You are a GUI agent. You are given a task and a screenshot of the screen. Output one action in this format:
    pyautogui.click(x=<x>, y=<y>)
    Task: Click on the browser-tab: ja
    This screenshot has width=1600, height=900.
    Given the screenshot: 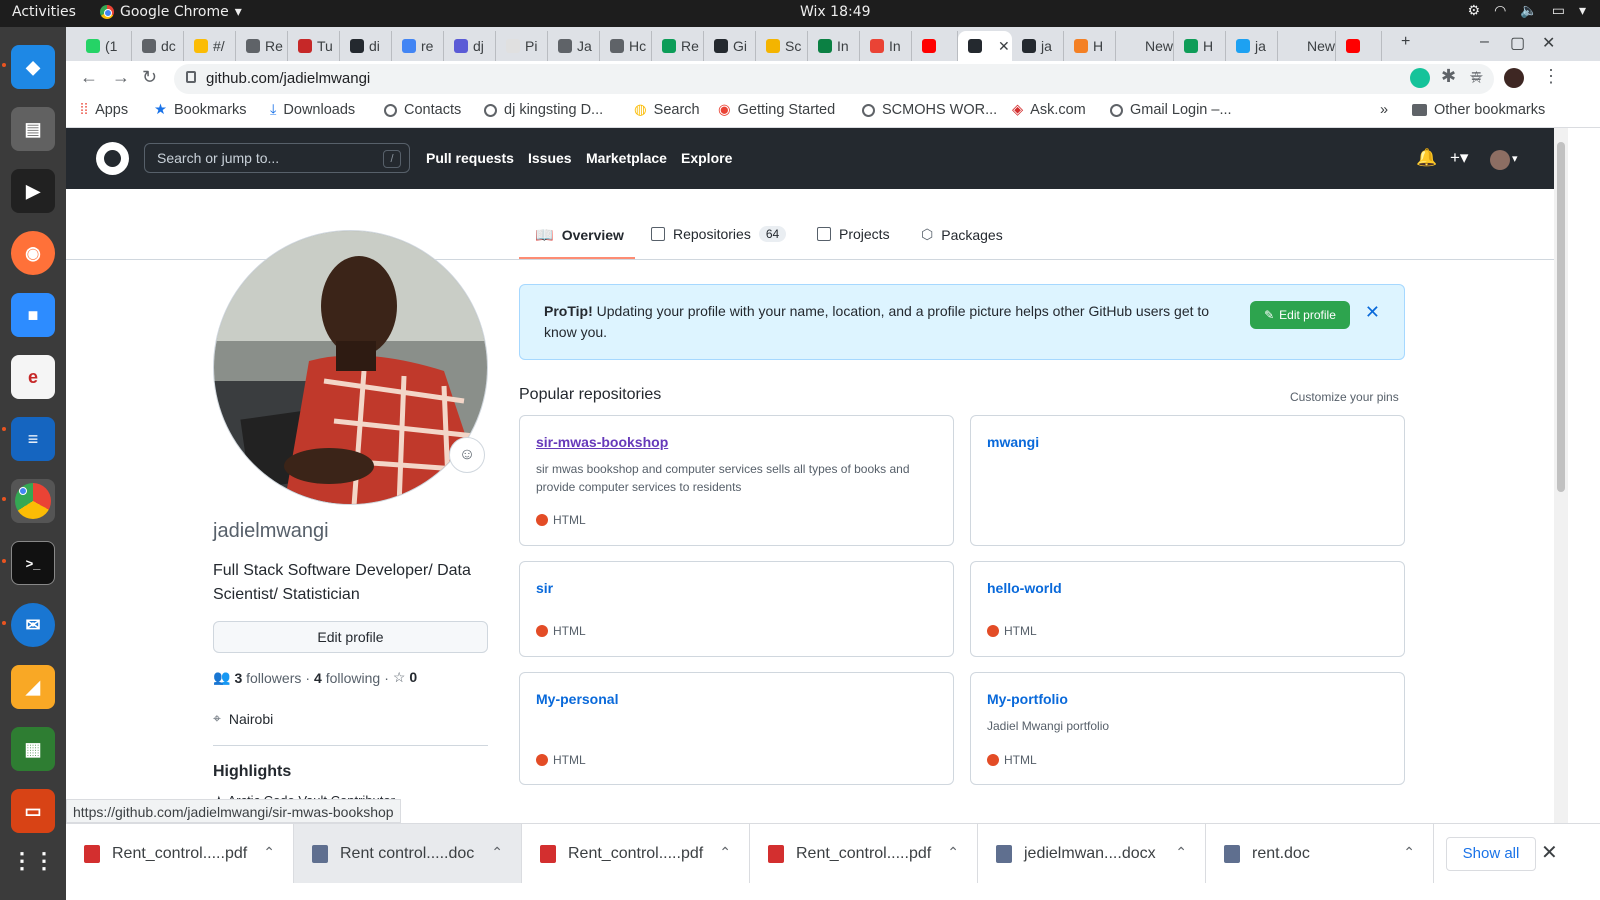 What is the action you would take?
    pyautogui.click(x=1038, y=46)
    